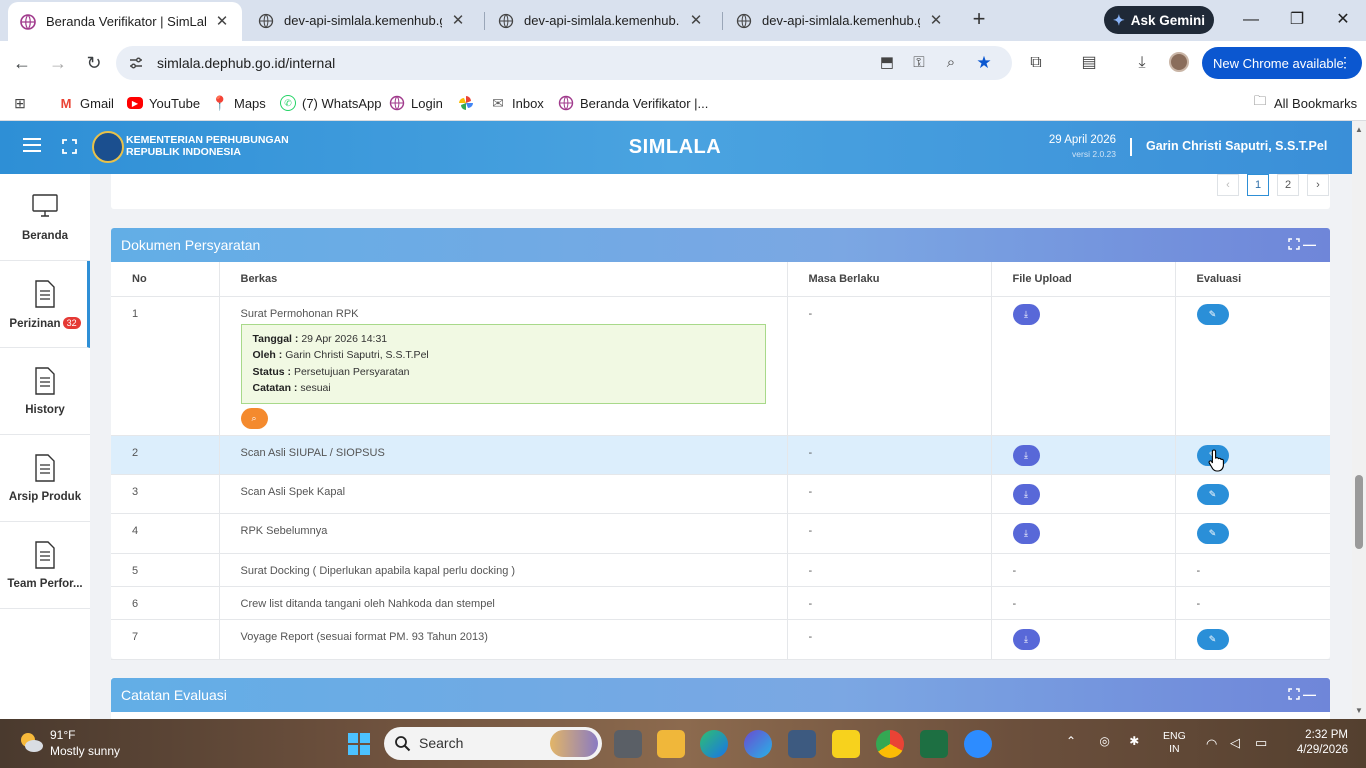 The width and height of the screenshot is (1366, 768). What do you see at coordinates (1288, 185) in the screenshot?
I see `pagination-page-2: 2` at bounding box center [1288, 185].